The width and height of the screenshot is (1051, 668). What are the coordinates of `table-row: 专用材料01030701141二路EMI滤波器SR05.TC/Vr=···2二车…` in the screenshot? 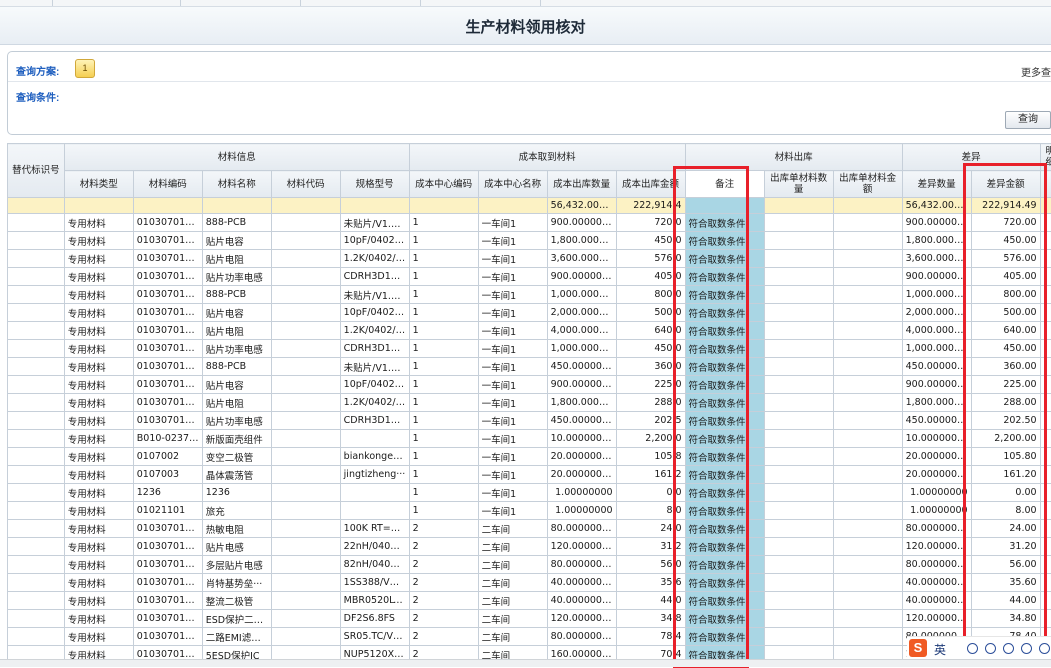 It's located at (529, 637).